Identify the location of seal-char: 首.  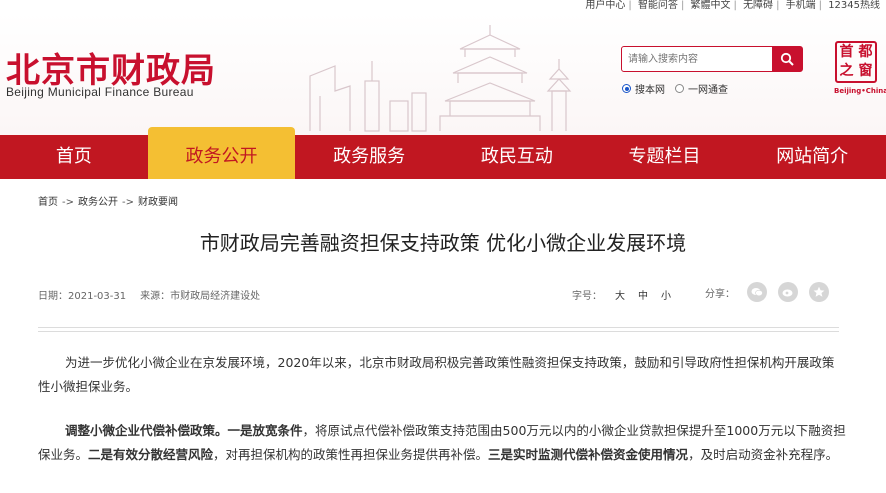
(846, 52).